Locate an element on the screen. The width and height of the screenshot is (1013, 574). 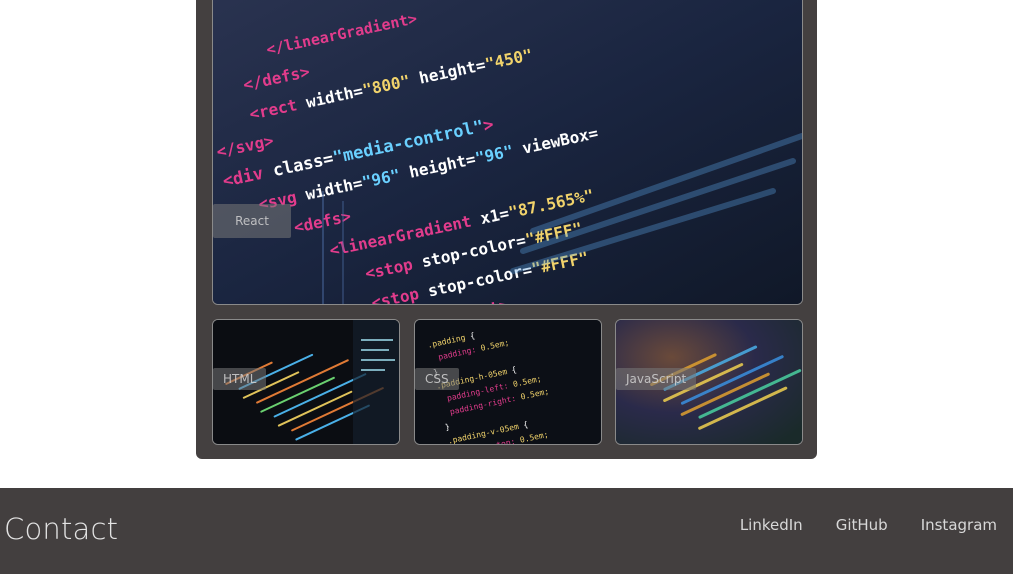
contact-heading: Contact is located at coordinates (61, 529).